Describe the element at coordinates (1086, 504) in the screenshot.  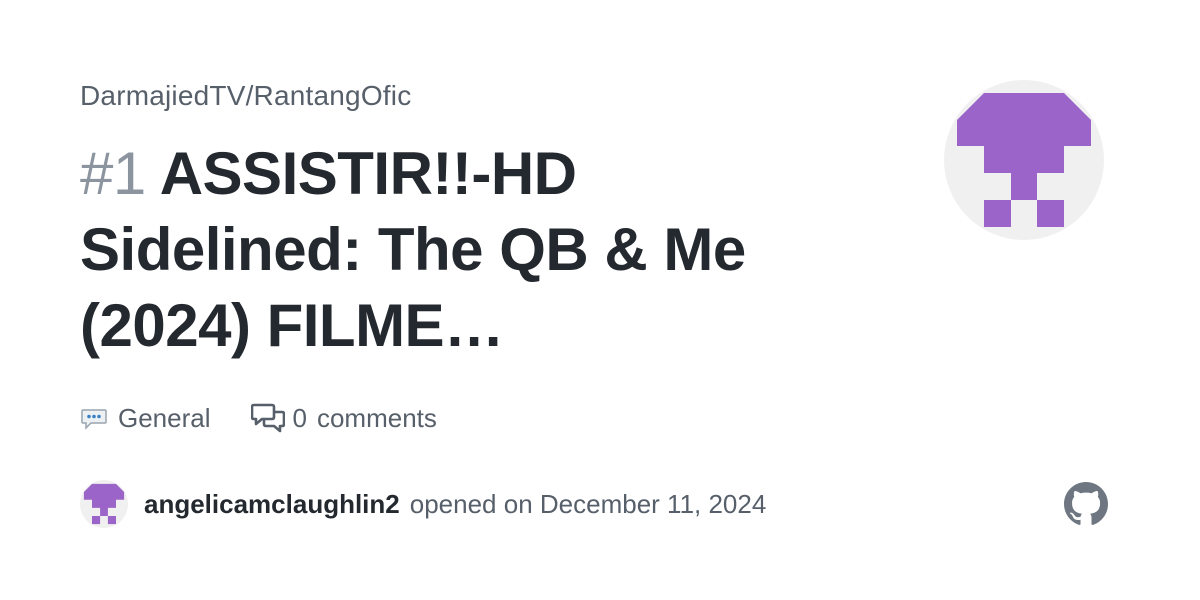
I see `github-icon` at that location.